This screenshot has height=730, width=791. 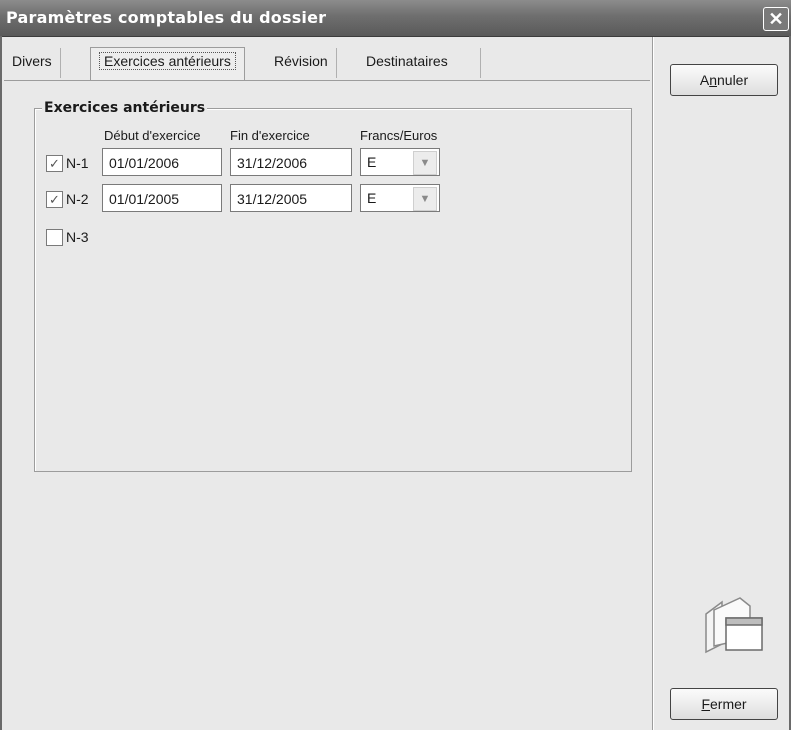 What do you see at coordinates (399, 135) in the screenshot?
I see `column-header-devise: Francs/Euros` at bounding box center [399, 135].